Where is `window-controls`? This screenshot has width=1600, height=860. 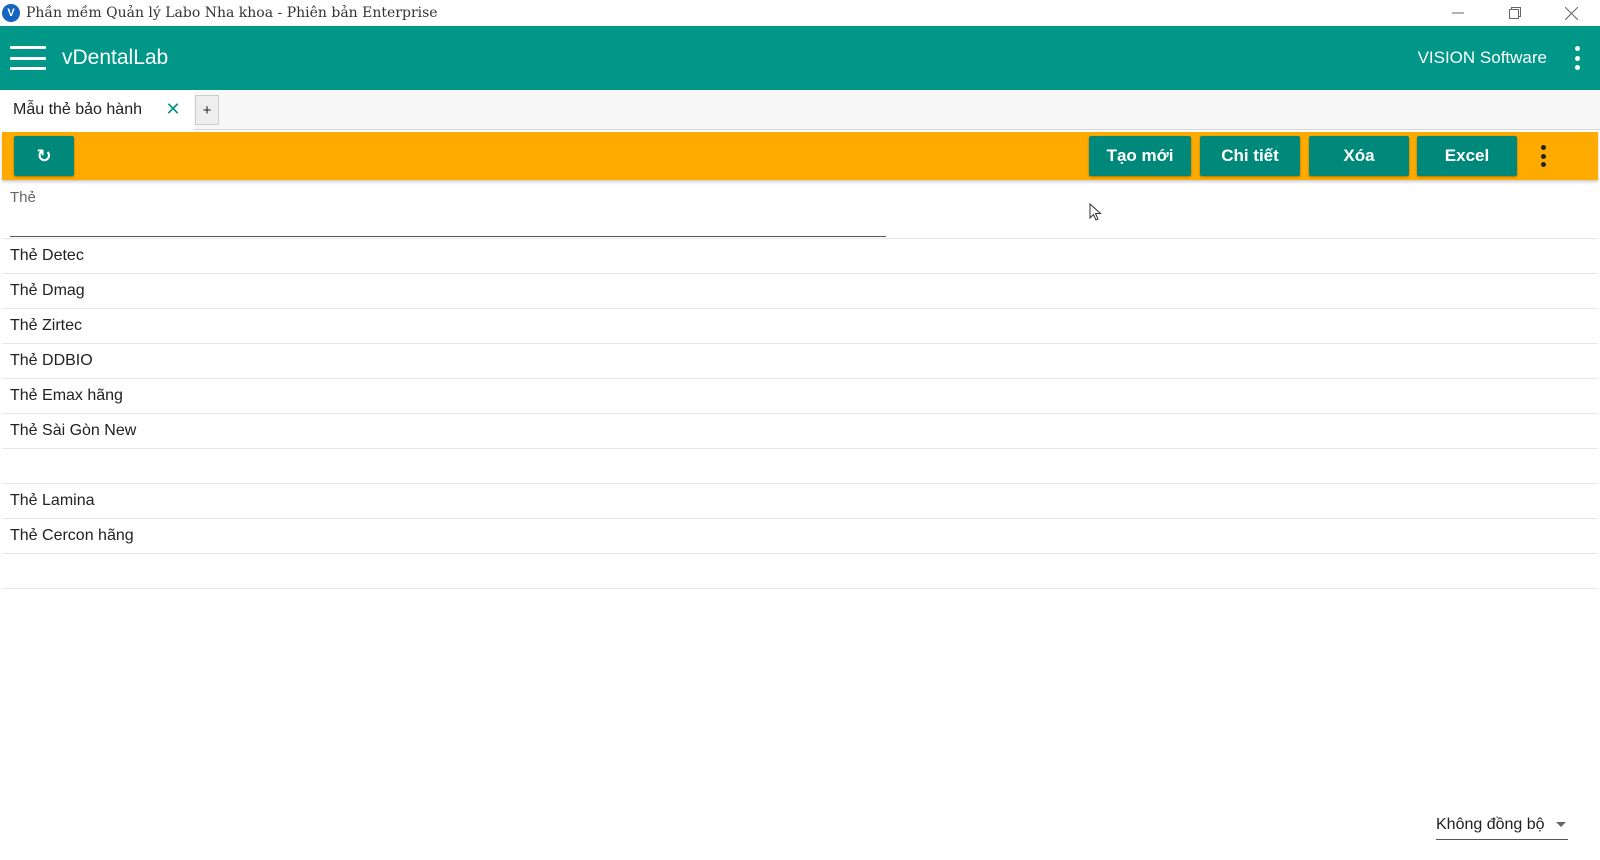 window-controls is located at coordinates (1514, 13).